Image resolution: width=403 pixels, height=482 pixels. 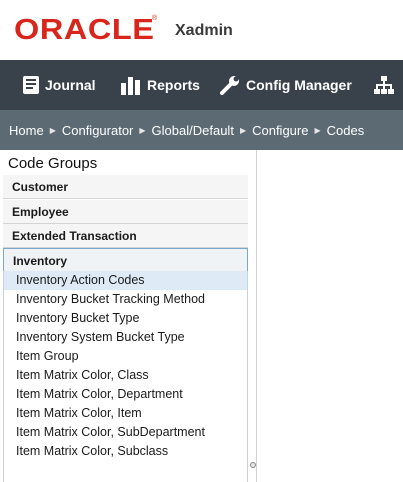 What do you see at coordinates (173, 85) in the screenshot?
I see `nav-reports-label: Reports` at bounding box center [173, 85].